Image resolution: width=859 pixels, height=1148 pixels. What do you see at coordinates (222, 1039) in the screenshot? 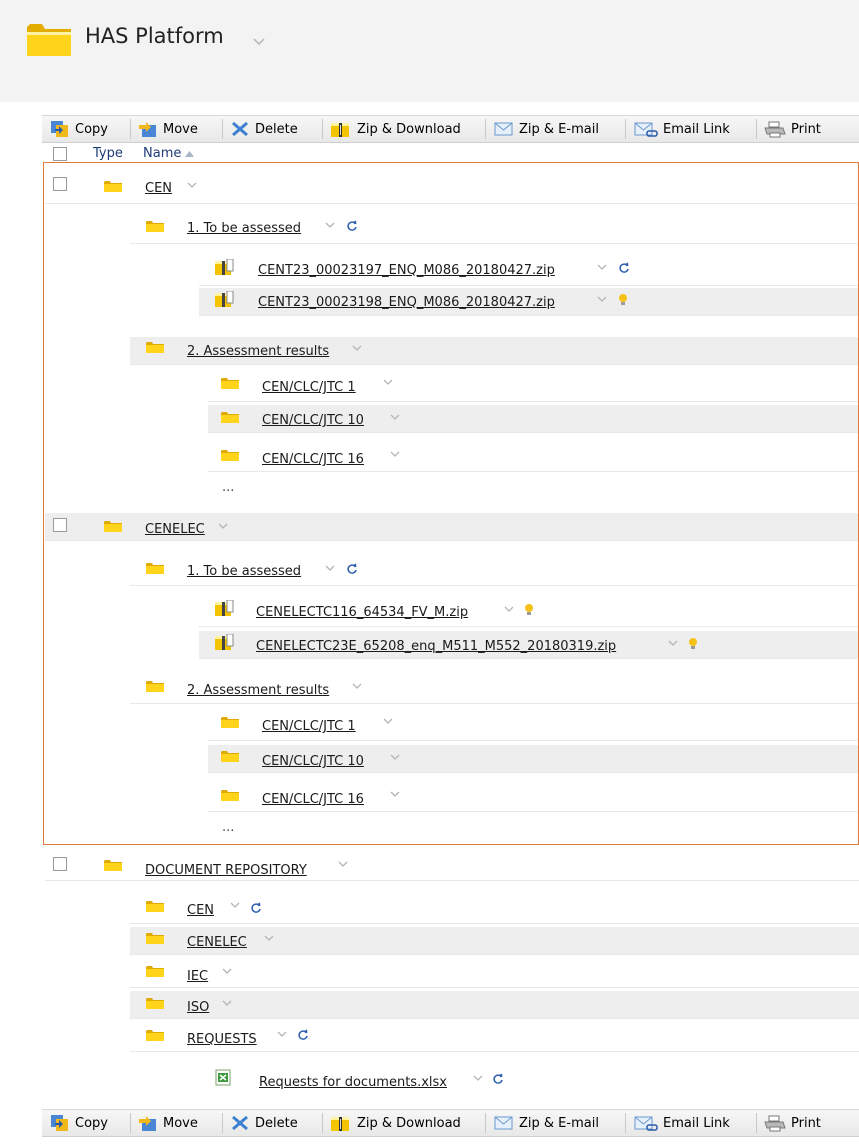
I see `folder-link-requests: REQUESTS` at bounding box center [222, 1039].